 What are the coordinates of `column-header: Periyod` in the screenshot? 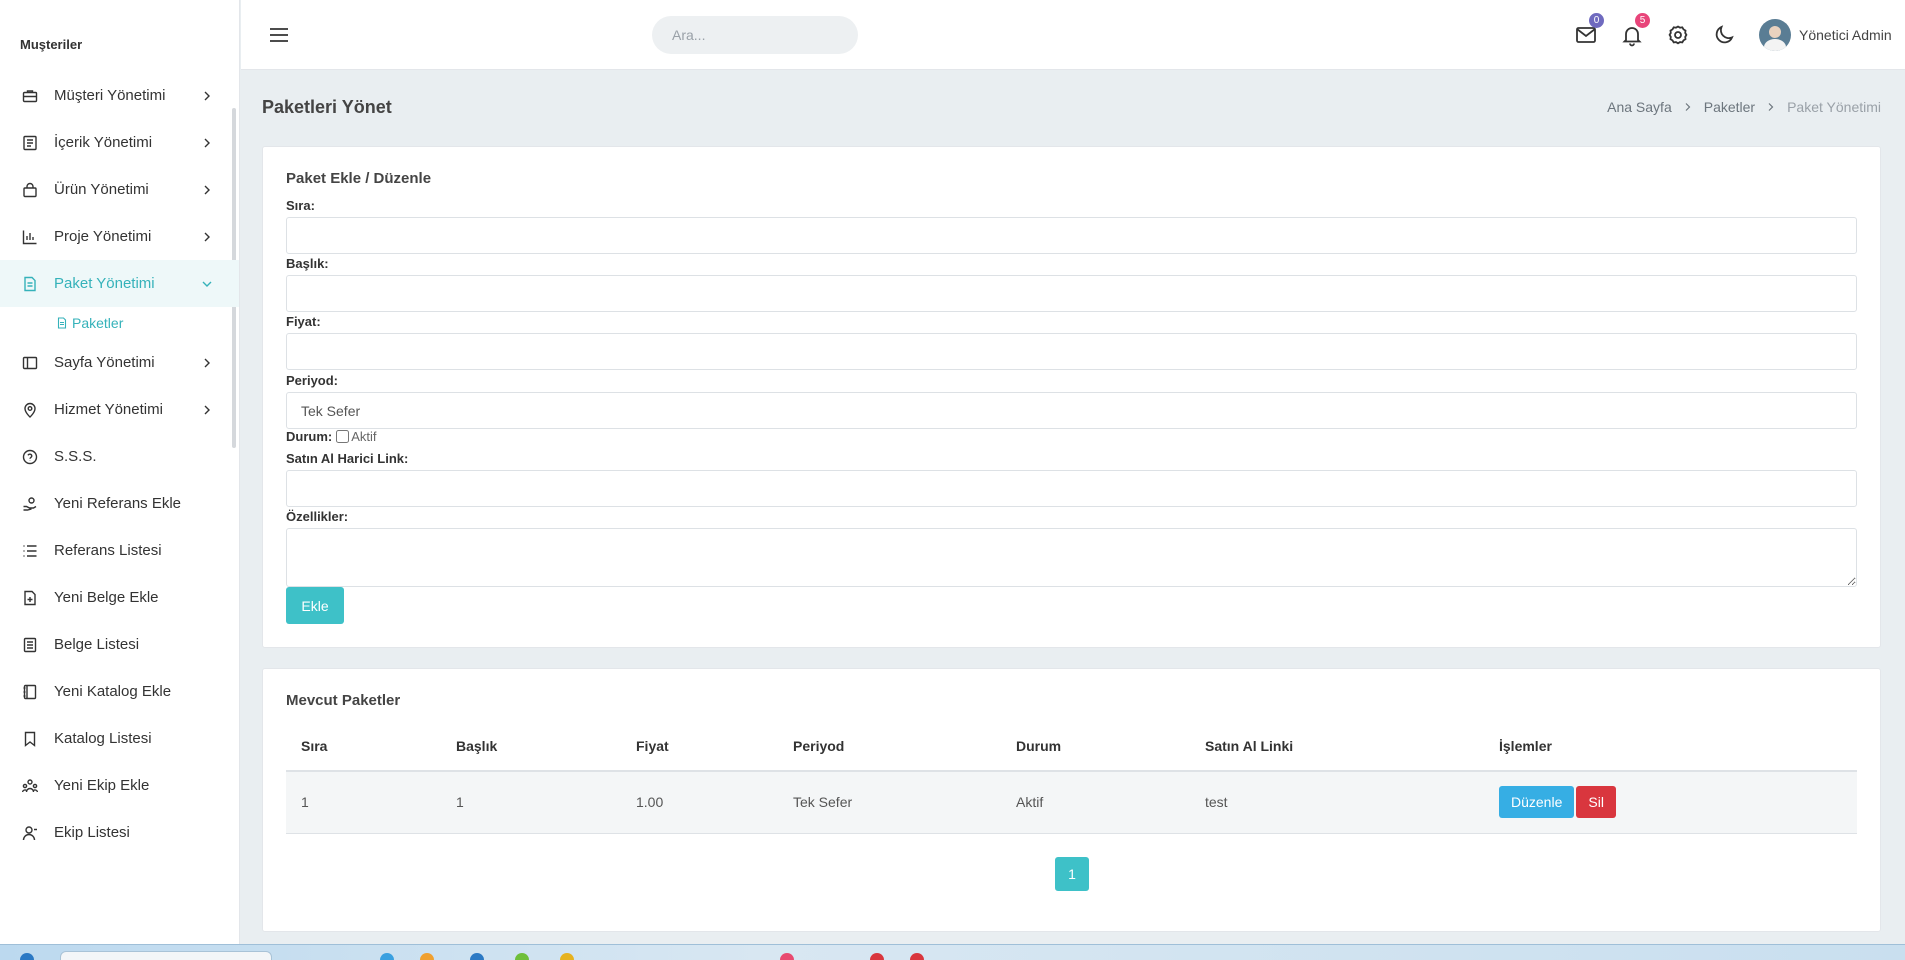 It's located at (889, 746).